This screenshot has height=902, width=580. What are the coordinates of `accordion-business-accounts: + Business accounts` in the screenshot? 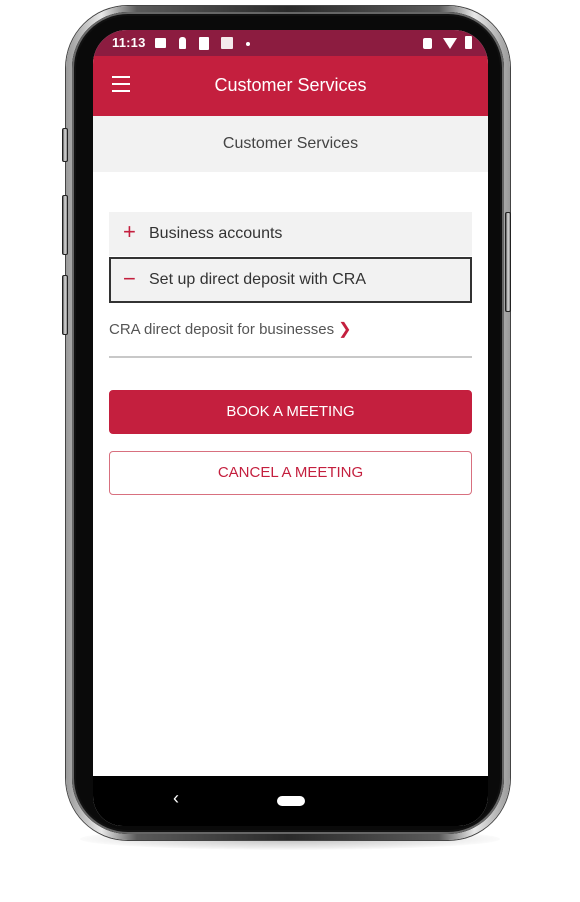 It's located at (290, 234).